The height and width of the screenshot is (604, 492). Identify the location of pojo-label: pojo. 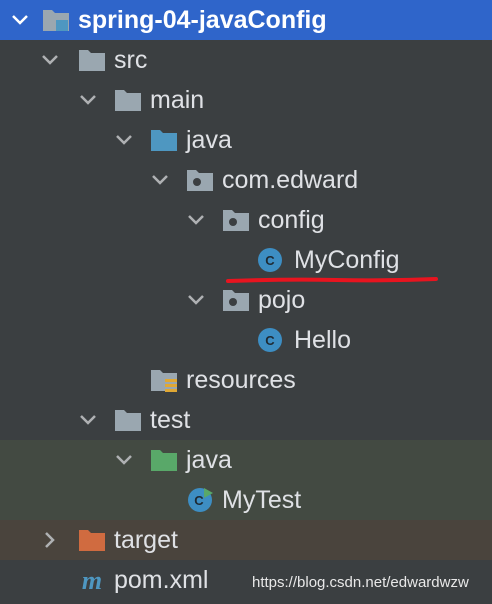
(282, 300).